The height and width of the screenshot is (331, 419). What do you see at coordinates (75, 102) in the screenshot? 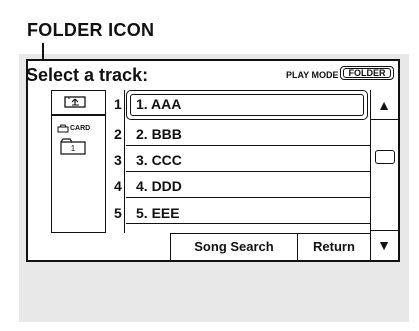
I see `folder-up-icon` at bounding box center [75, 102].